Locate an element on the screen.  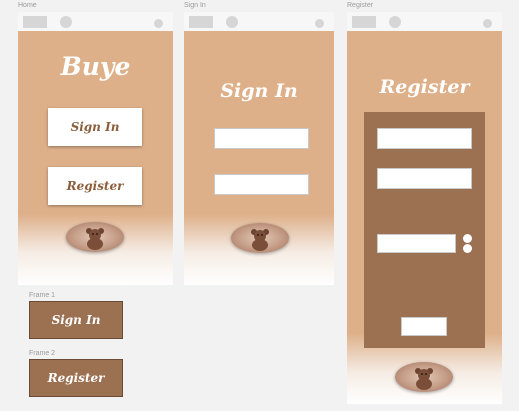
page-title: Register is located at coordinates (424, 87).